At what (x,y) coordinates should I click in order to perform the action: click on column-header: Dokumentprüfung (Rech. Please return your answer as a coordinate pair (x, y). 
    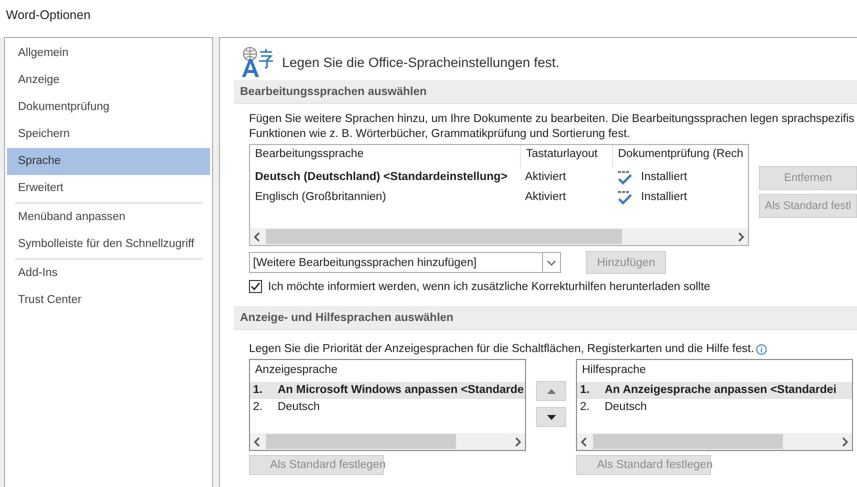
    Looking at the image, I should click on (680, 156).